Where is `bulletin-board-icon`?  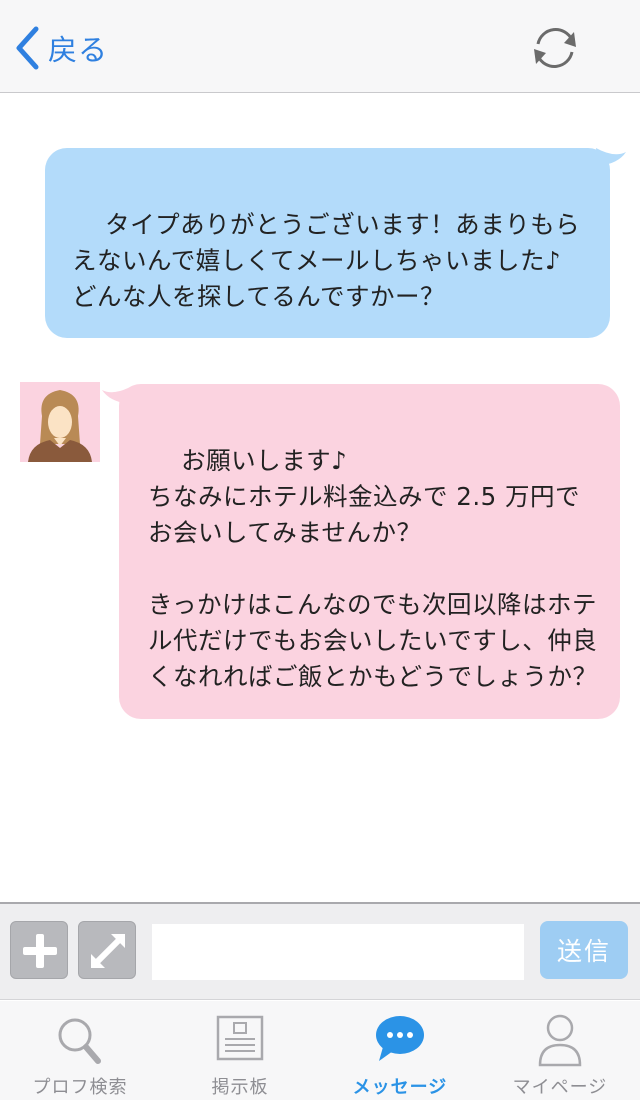 bulletin-board-icon is located at coordinates (240, 1038).